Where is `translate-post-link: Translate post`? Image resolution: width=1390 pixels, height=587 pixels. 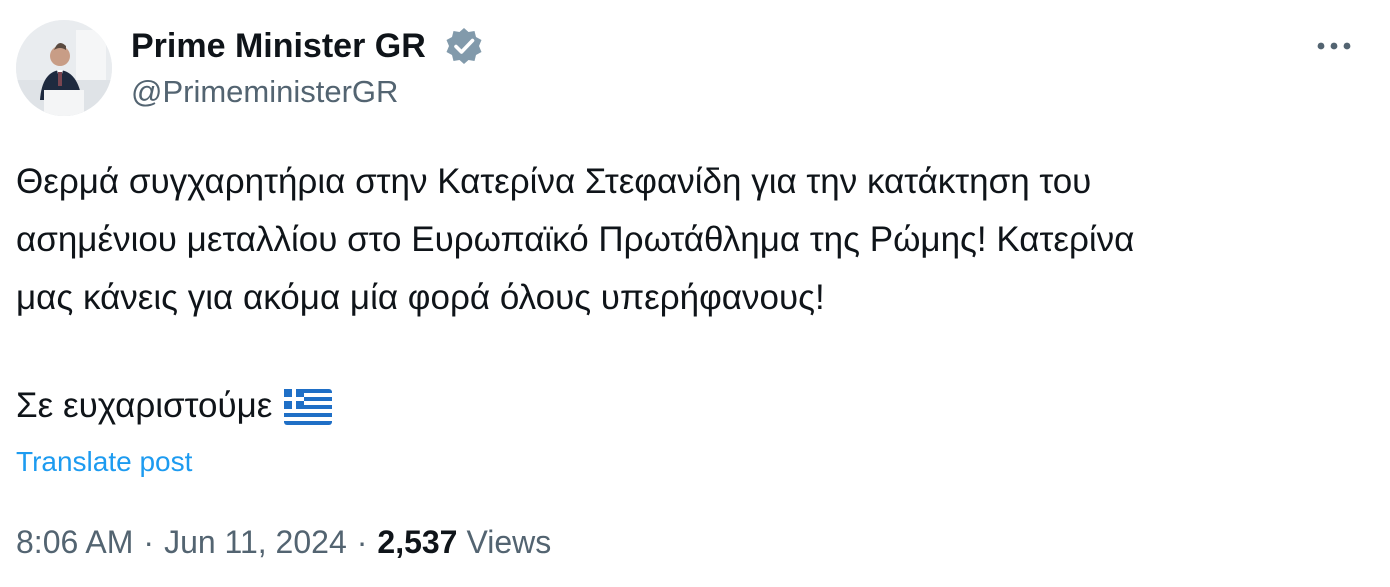 translate-post-link: Translate post is located at coordinates (104, 462).